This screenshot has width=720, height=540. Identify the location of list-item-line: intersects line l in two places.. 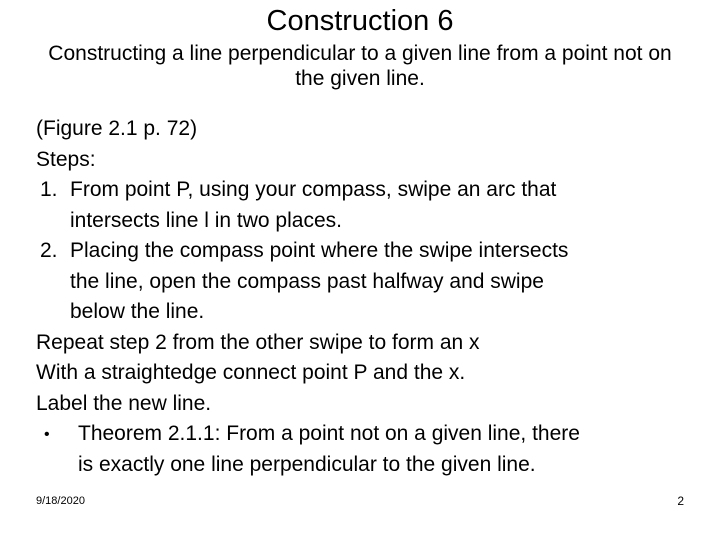
(206, 220).